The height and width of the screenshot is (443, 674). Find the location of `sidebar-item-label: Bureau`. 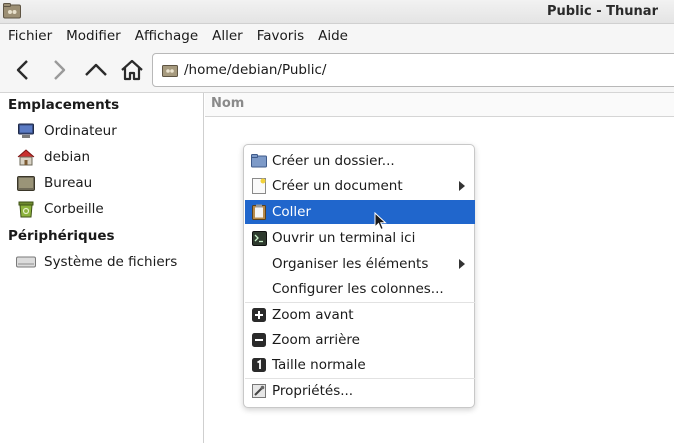

sidebar-item-label: Bureau is located at coordinates (68, 183).